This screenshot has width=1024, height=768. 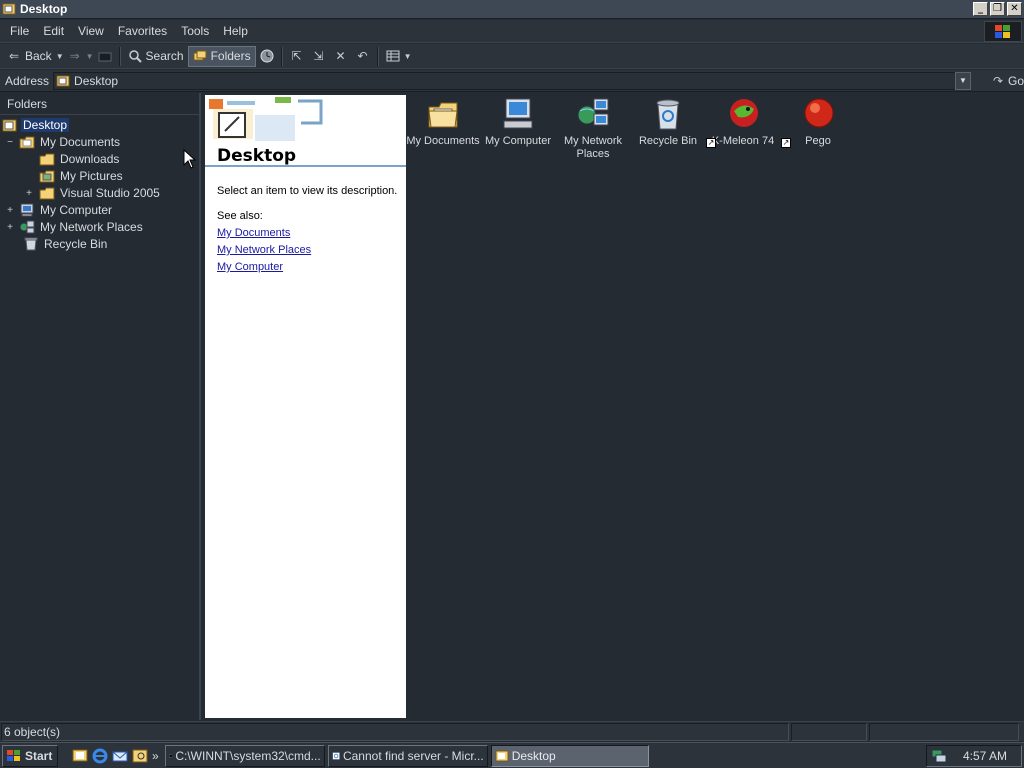 I want to click on history-button, so click(x=267, y=56).